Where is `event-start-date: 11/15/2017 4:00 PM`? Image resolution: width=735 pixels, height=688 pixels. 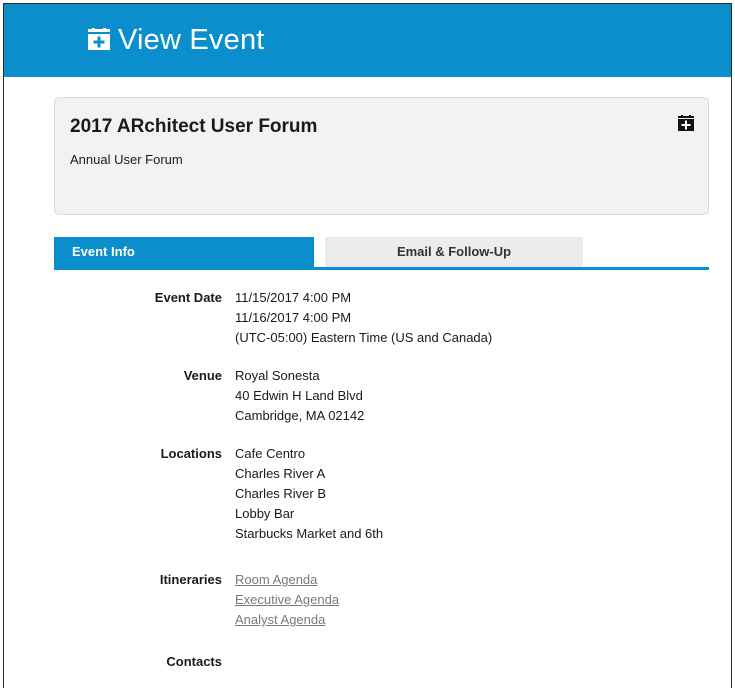
event-start-date: 11/15/2017 4:00 PM is located at coordinates (293, 297).